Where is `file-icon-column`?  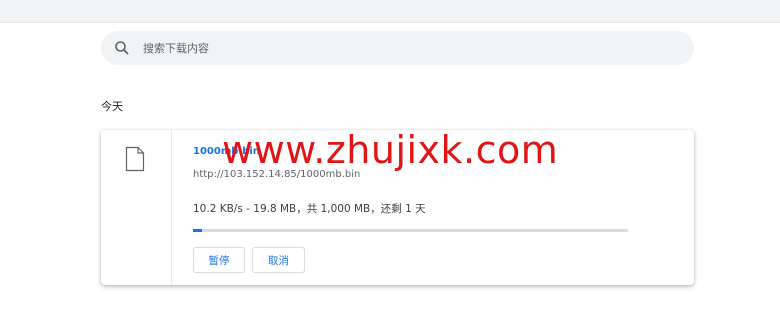
file-icon-column is located at coordinates (136, 207).